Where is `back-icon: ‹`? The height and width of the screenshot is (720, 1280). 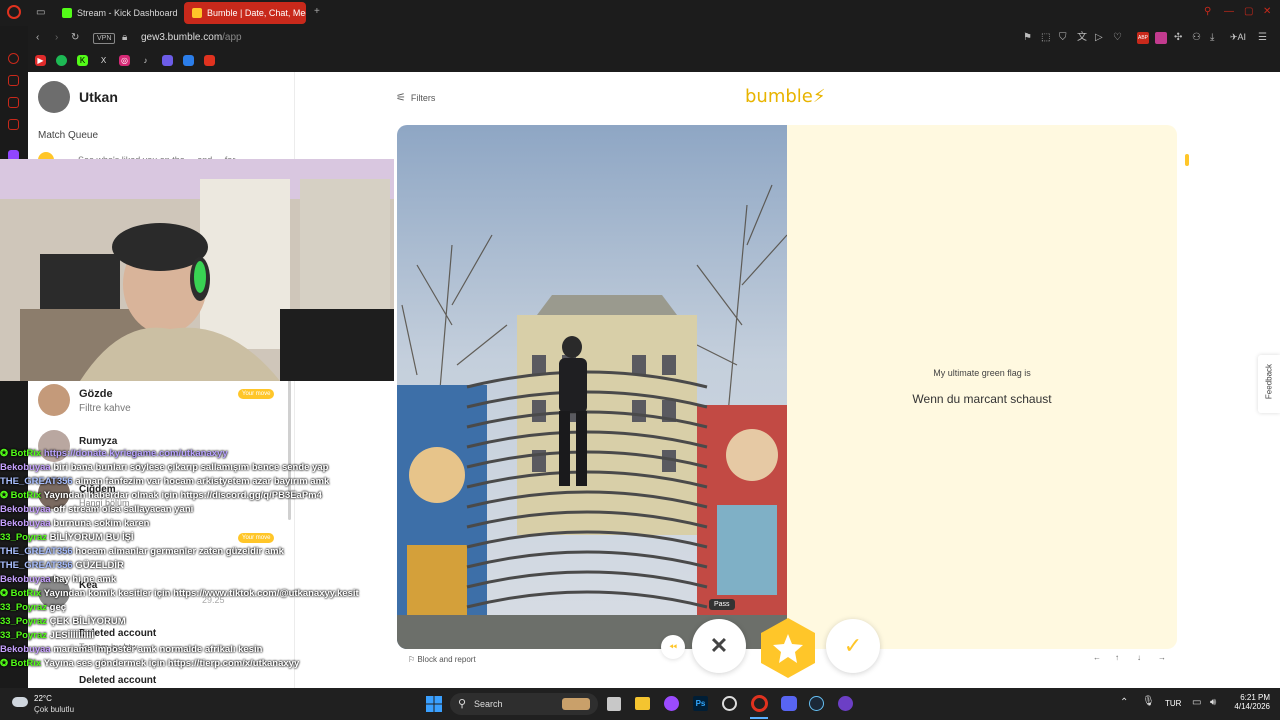 back-icon: ‹ is located at coordinates (37, 38).